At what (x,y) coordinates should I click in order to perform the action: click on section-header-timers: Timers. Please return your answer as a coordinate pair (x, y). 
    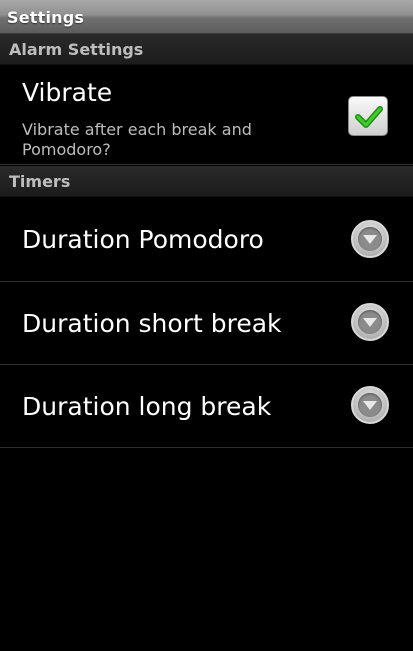
    Looking at the image, I should click on (206, 181).